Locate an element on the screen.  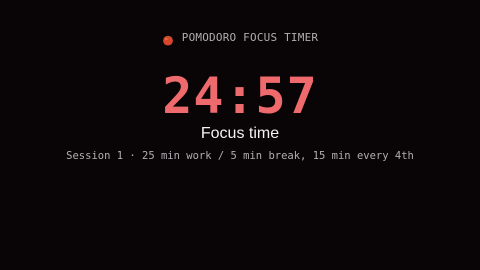
tomato-icon is located at coordinates (168, 38).